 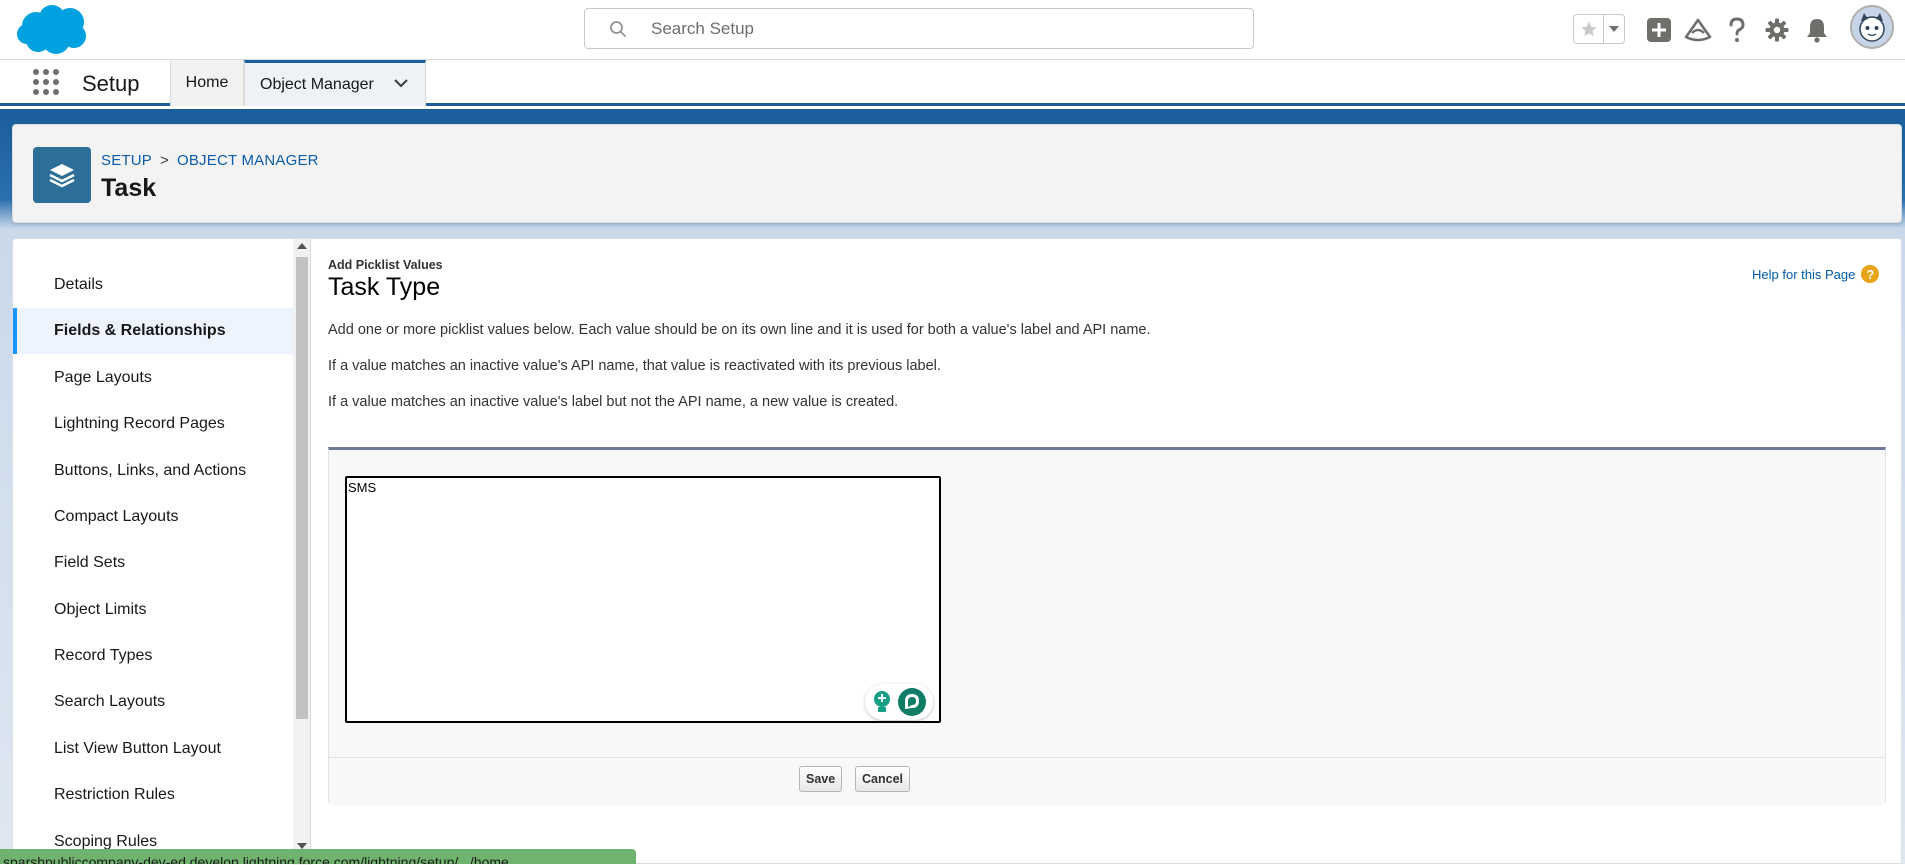 What do you see at coordinates (821, 779) in the screenshot?
I see `save-button: Save` at bounding box center [821, 779].